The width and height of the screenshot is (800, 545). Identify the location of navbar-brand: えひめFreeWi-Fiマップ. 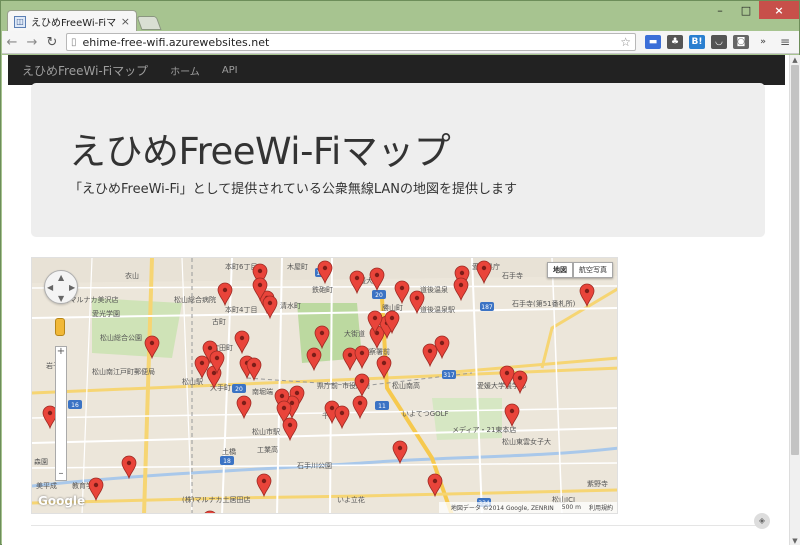
(85, 70).